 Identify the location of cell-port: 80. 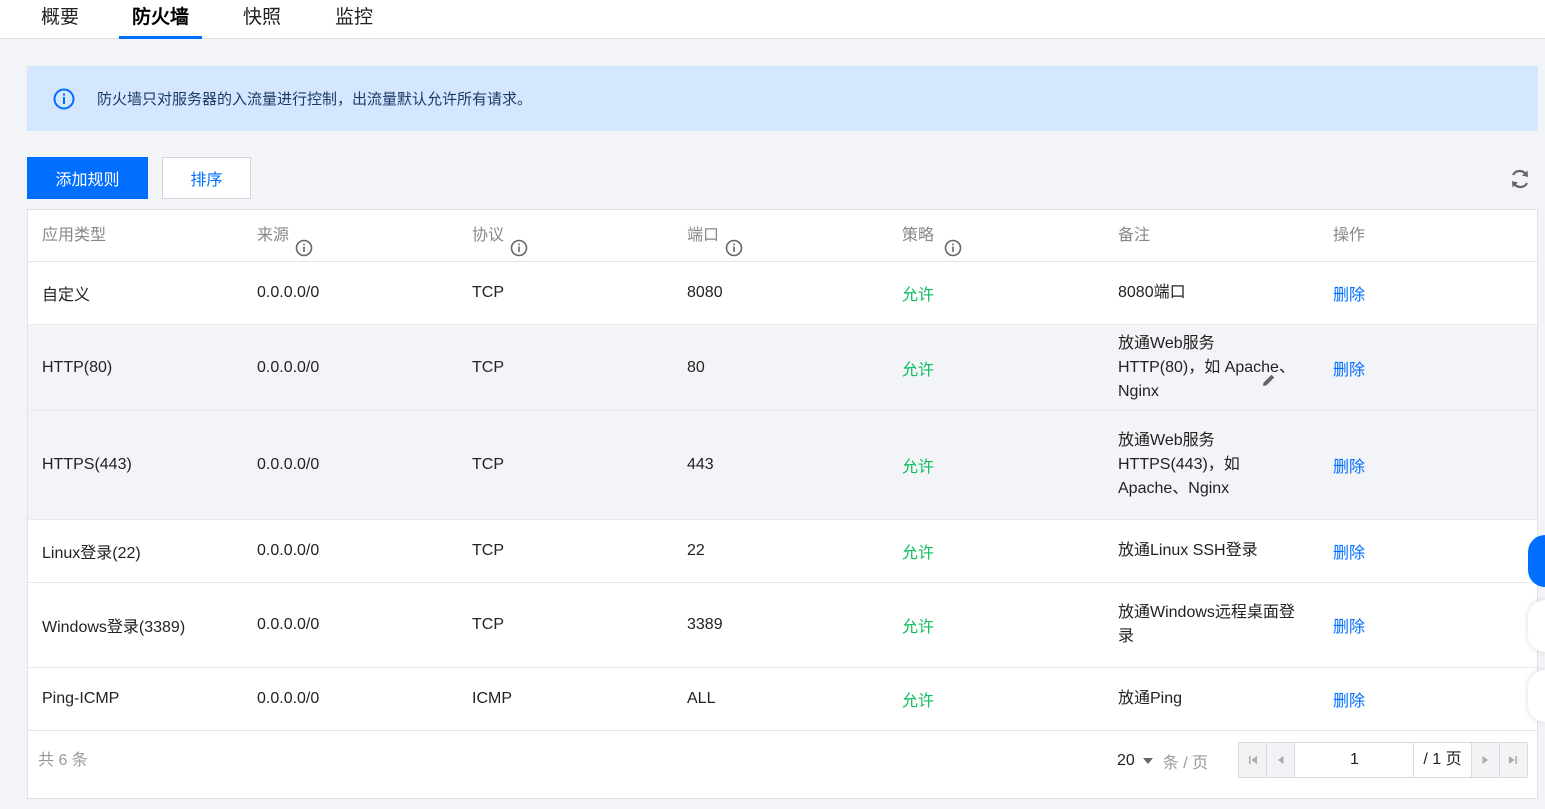
(696, 367).